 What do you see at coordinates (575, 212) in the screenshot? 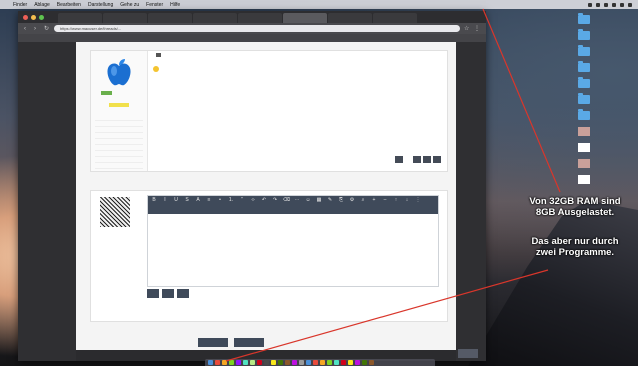
I see `annotation-text: 8GB Ausgelastet.` at bounding box center [575, 212].